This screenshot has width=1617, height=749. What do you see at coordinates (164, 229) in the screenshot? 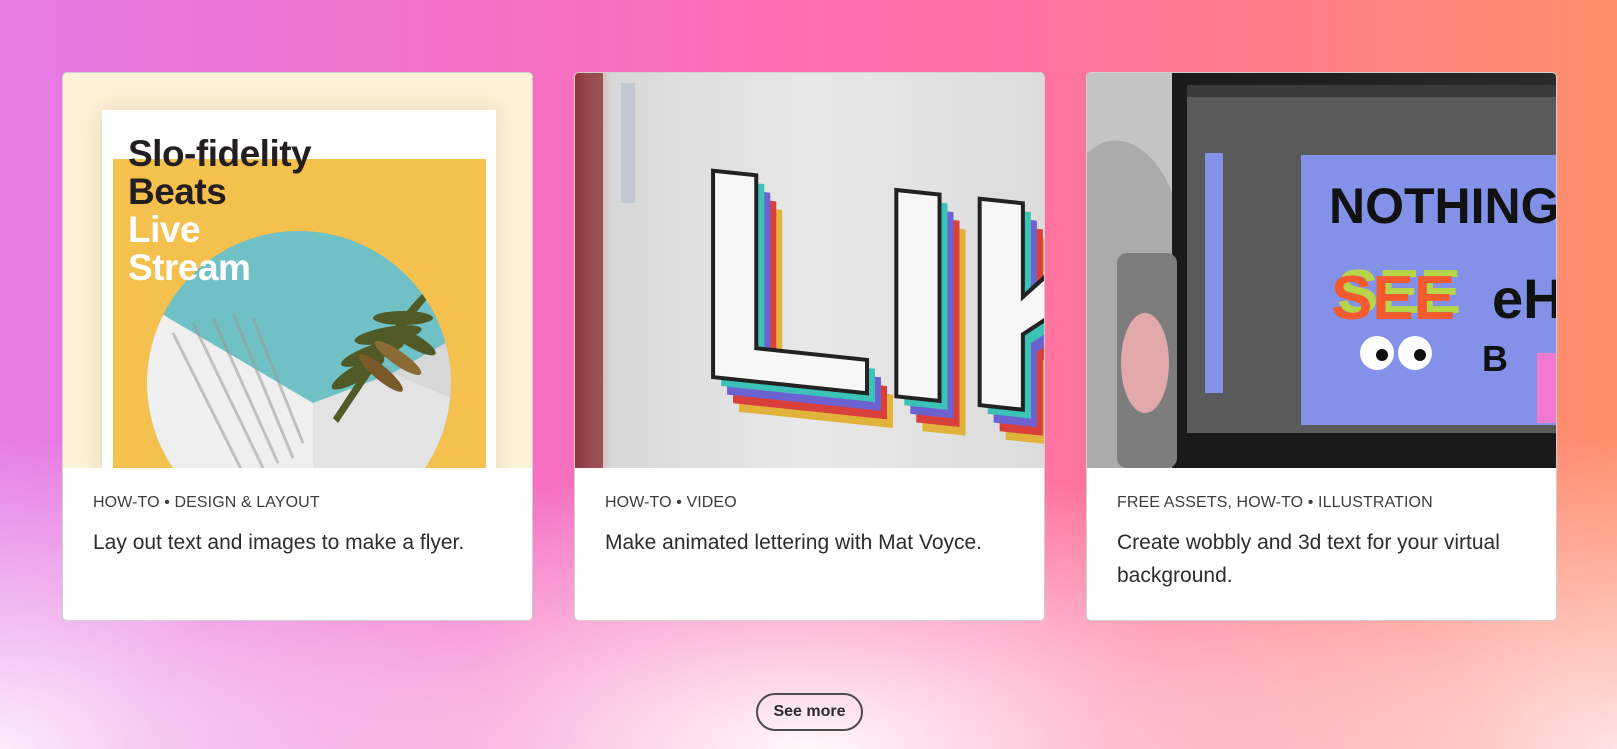
I see `flyer-line-3: Live` at bounding box center [164, 229].